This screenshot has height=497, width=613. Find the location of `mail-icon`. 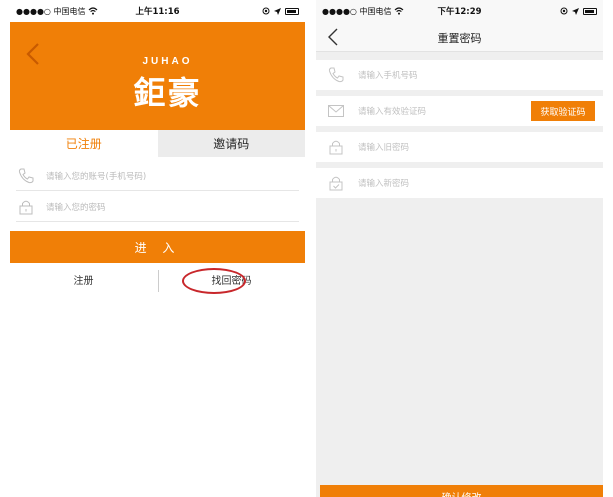

mail-icon is located at coordinates (336, 111).